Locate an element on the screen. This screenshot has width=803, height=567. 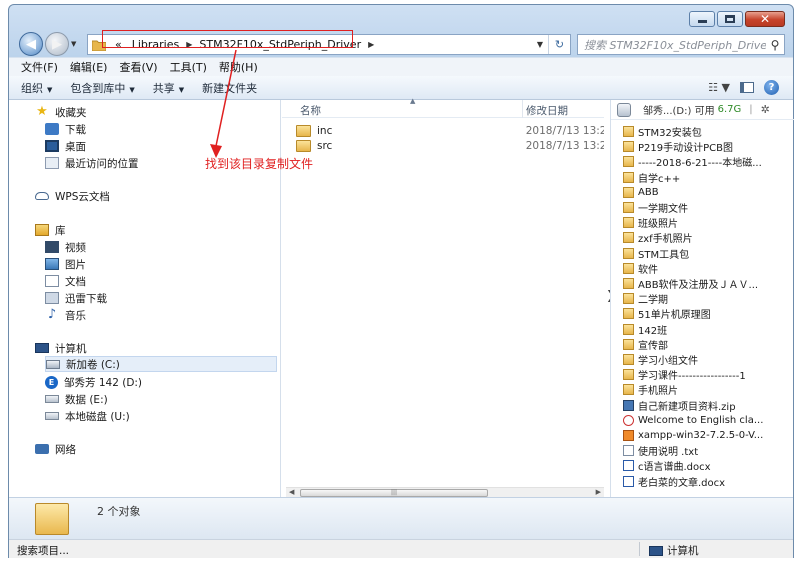
search-input: 搜索 STM32F10x_StdPeriph_Driver ⚲ is located at coordinates (681, 44).